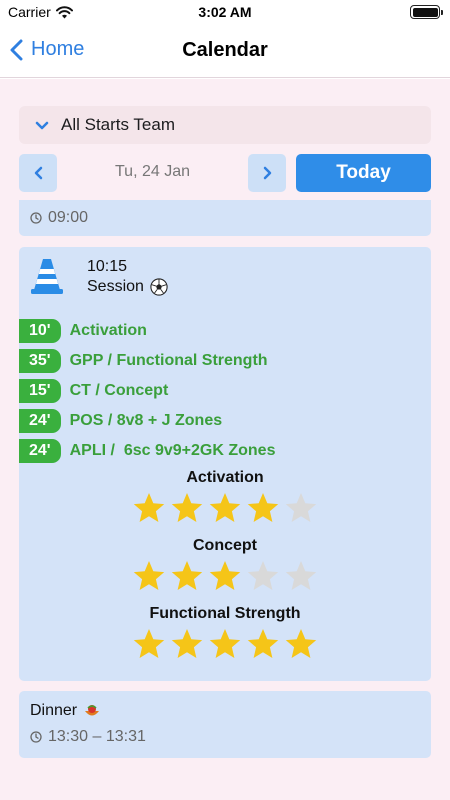 The width and height of the screenshot is (450, 800). What do you see at coordinates (146, 420) in the screenshot?
I see `activity-label: POS / 8v8 + J Zones` at bounding box center [146, 420].